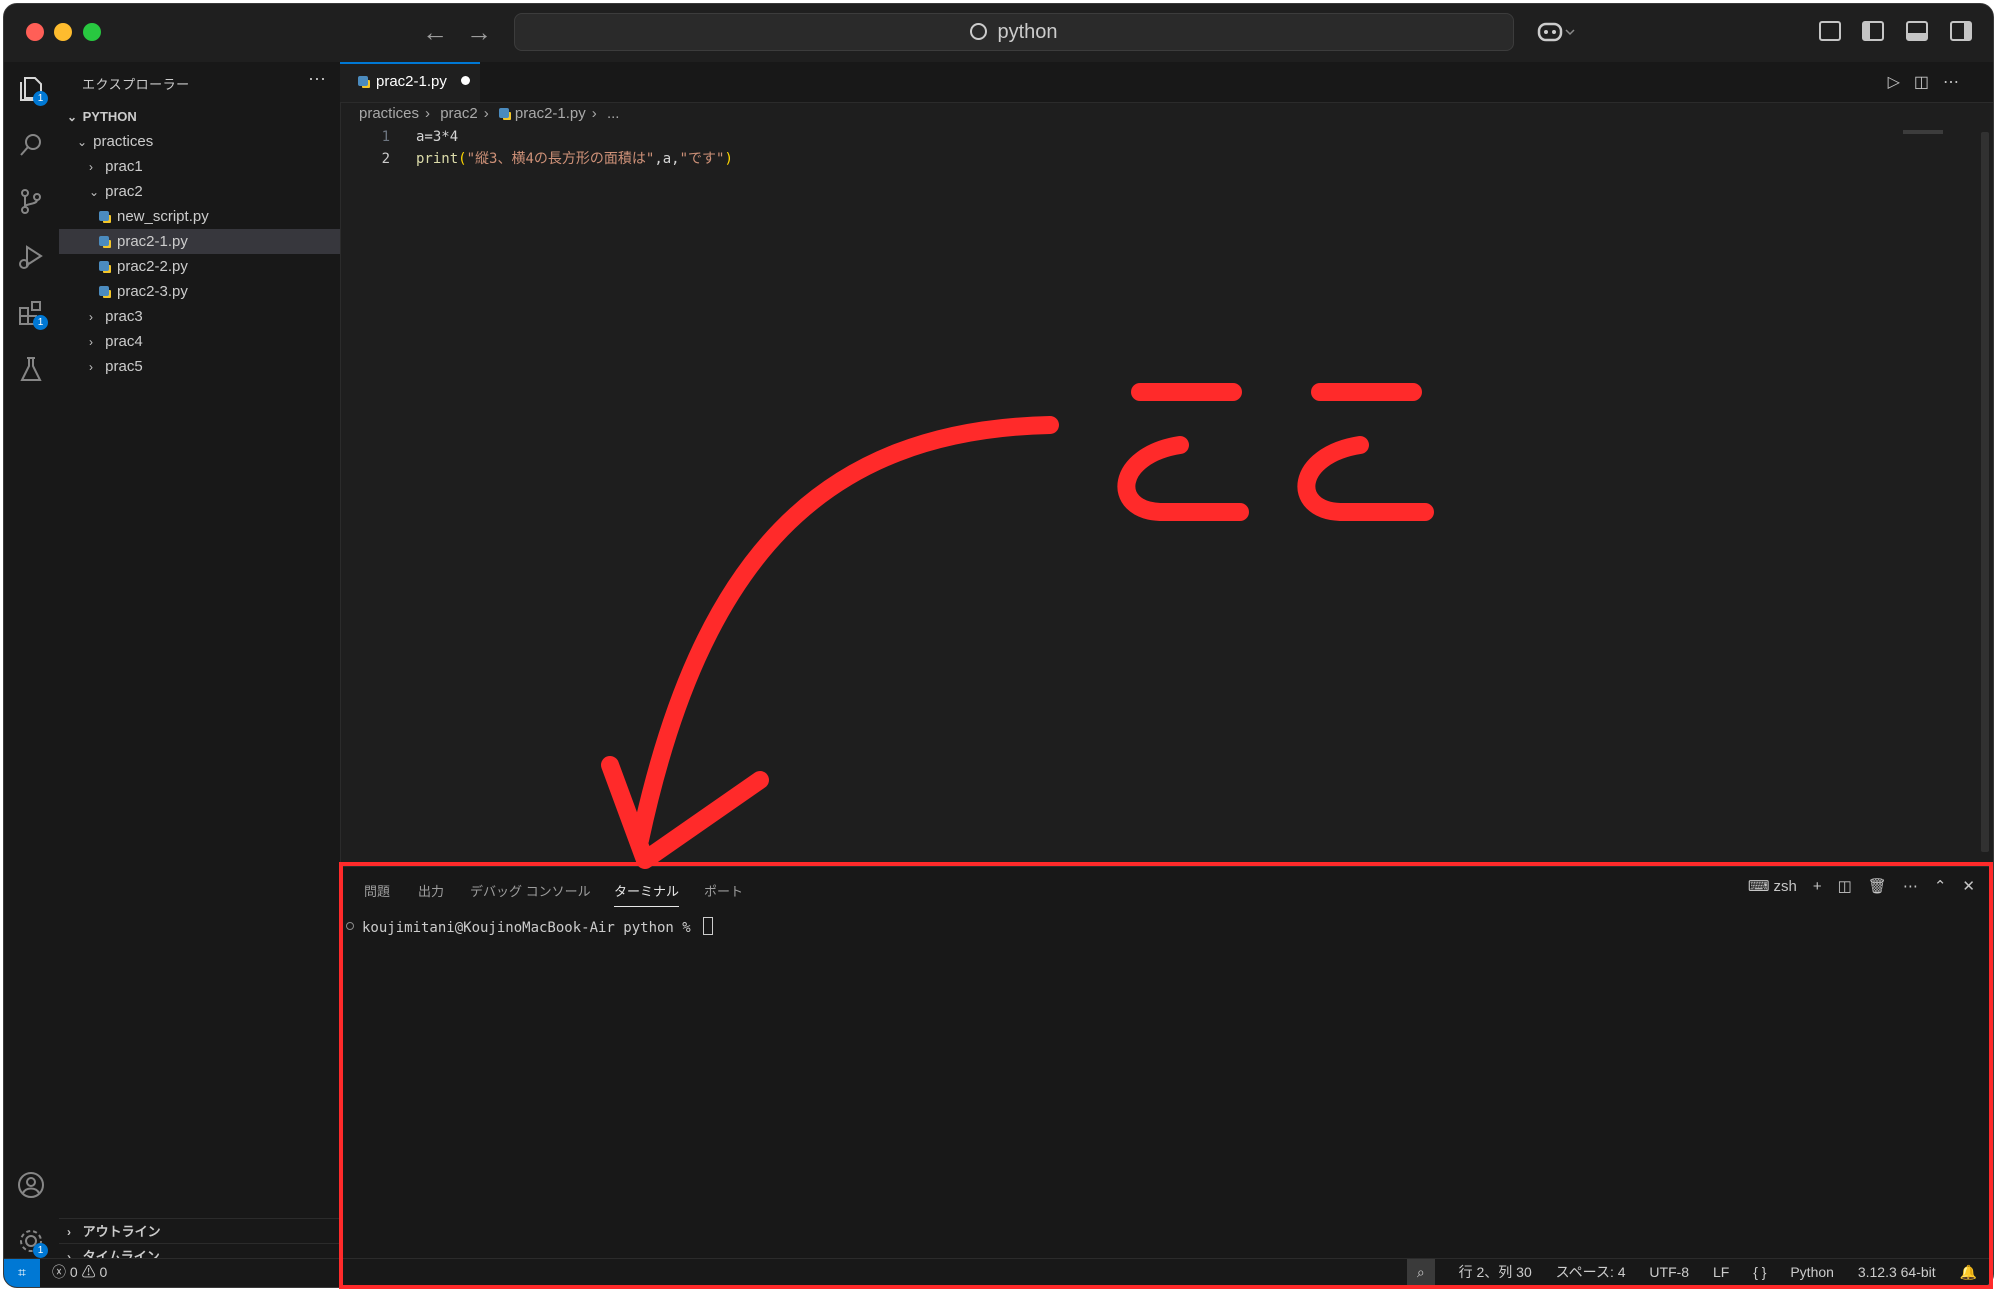 This screenshot has width=1997, height=1291. I want to click on terminal-icon: ⌨, so click(1758, 886).